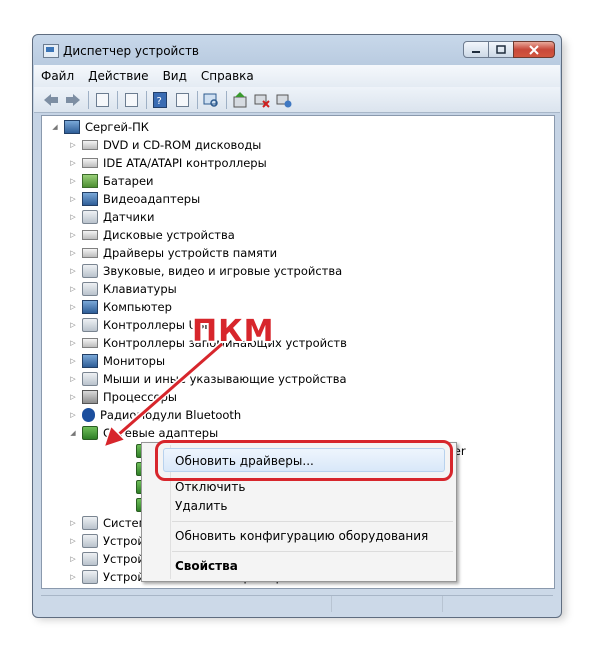 This screenshot has height=652, width=596. What do you see at coordinates (233, 331) in the screenshot?
I see `annotation-label: ПКМ` at bounding box center [233, 331].